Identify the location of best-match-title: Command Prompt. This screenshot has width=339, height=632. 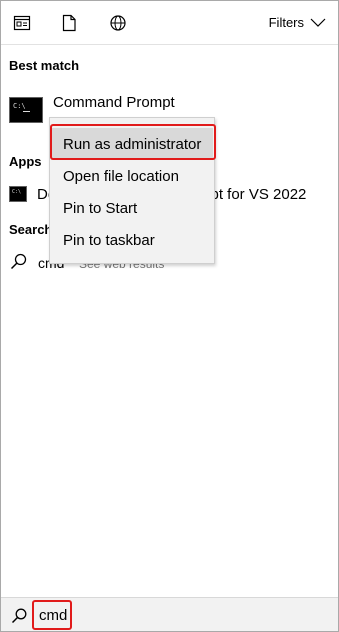
(114, 102).